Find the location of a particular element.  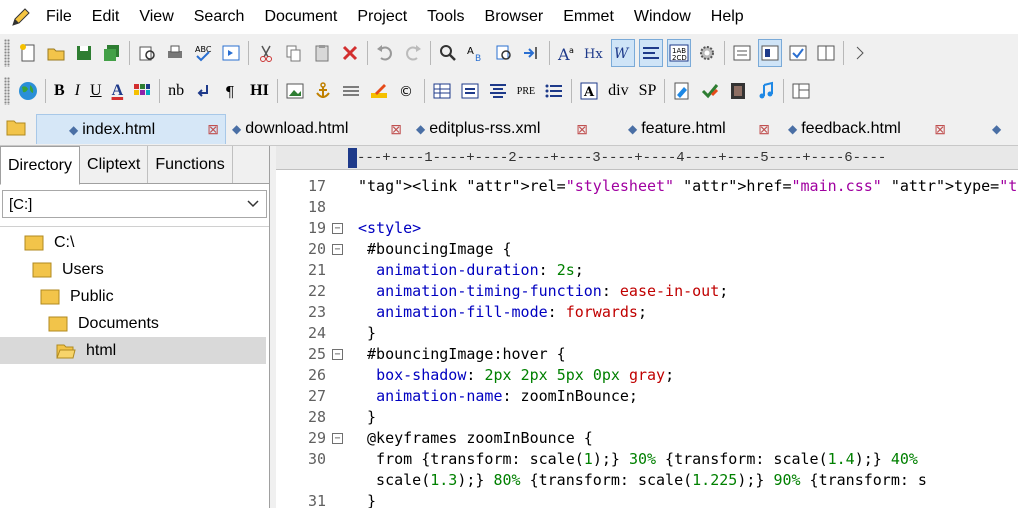

output-window-icon is located at coordinates (742, 53).